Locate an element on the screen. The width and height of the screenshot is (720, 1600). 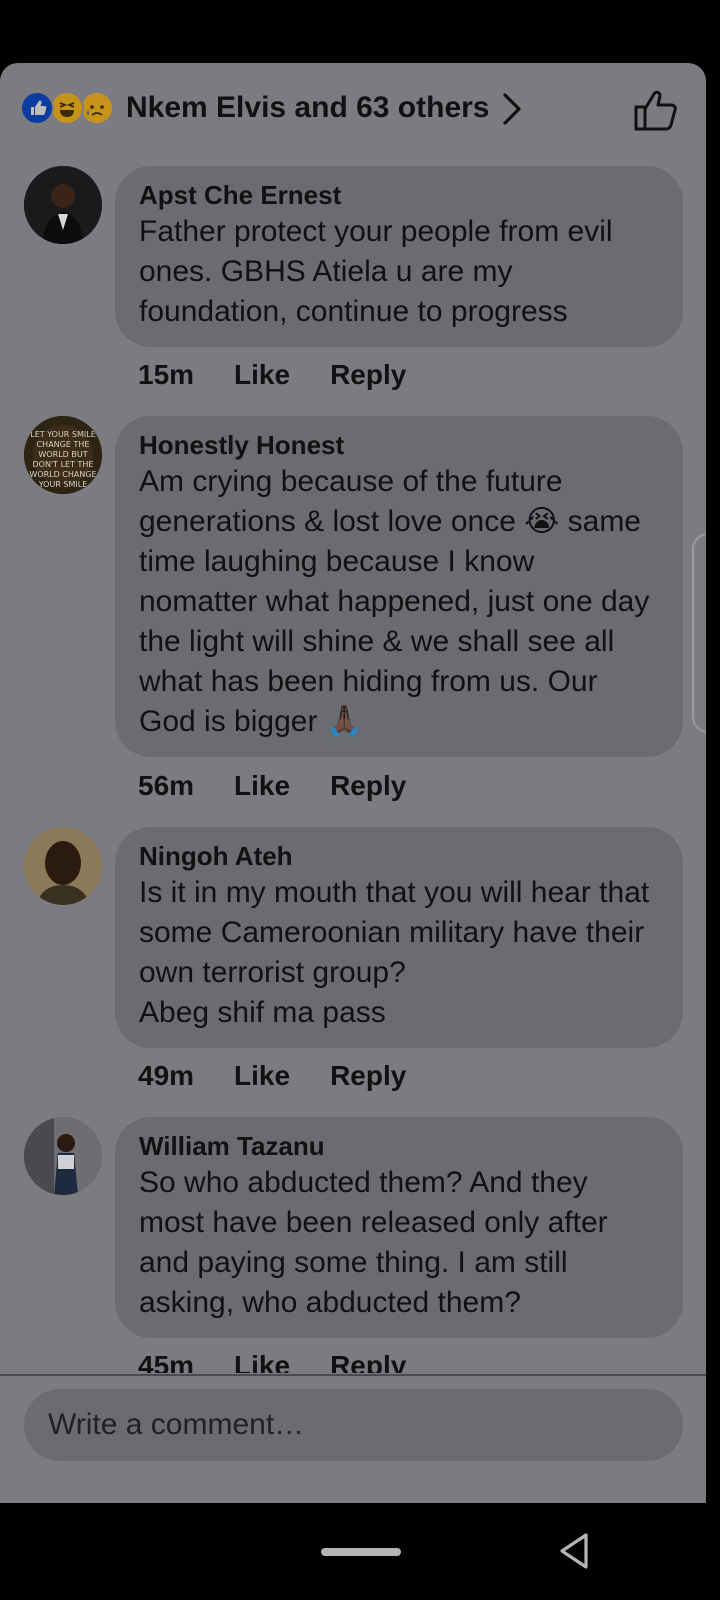
system-nav-bar is located at coordinates (360, 1551).